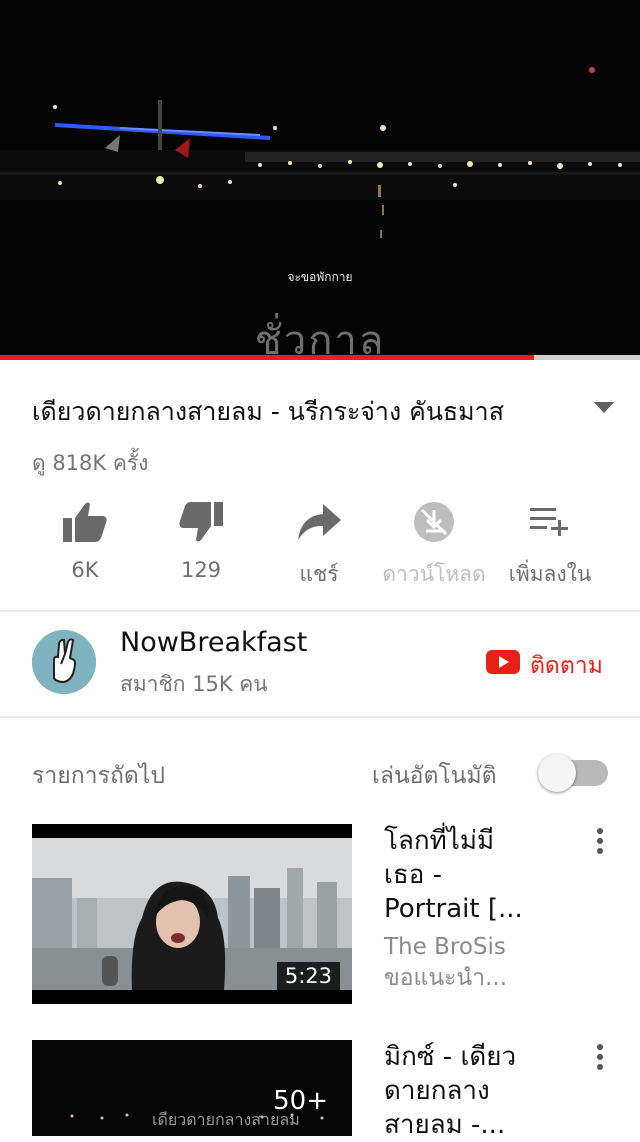 The width and height of the screenshot is (640, 1142). I want to click on like-count: 6K, so click(85, 570).